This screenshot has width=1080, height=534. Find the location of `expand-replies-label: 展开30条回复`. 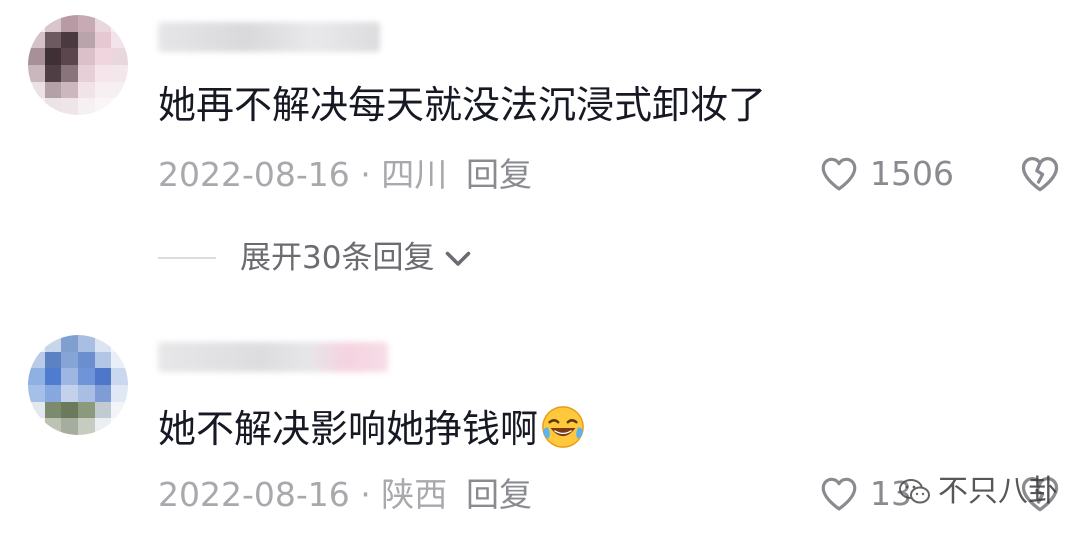

expand-replies-label: 展开30条回复 is located at coordinates (337, 258).